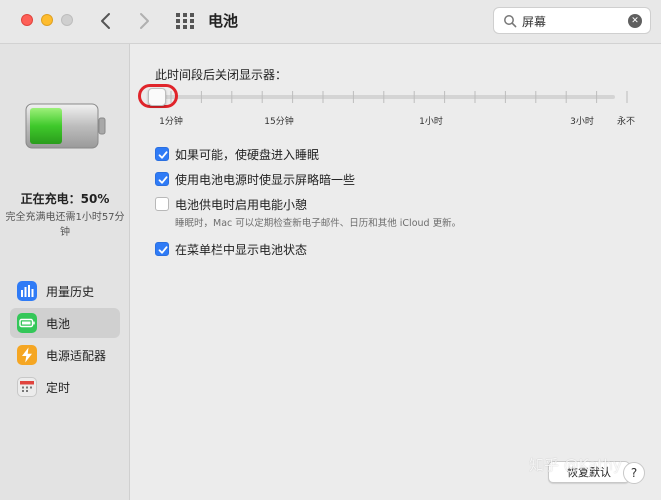  What do you see at coordinates (185, 21) in the screenshot?
I see `show-all-grid-icon` at bounding box center [185, 21].